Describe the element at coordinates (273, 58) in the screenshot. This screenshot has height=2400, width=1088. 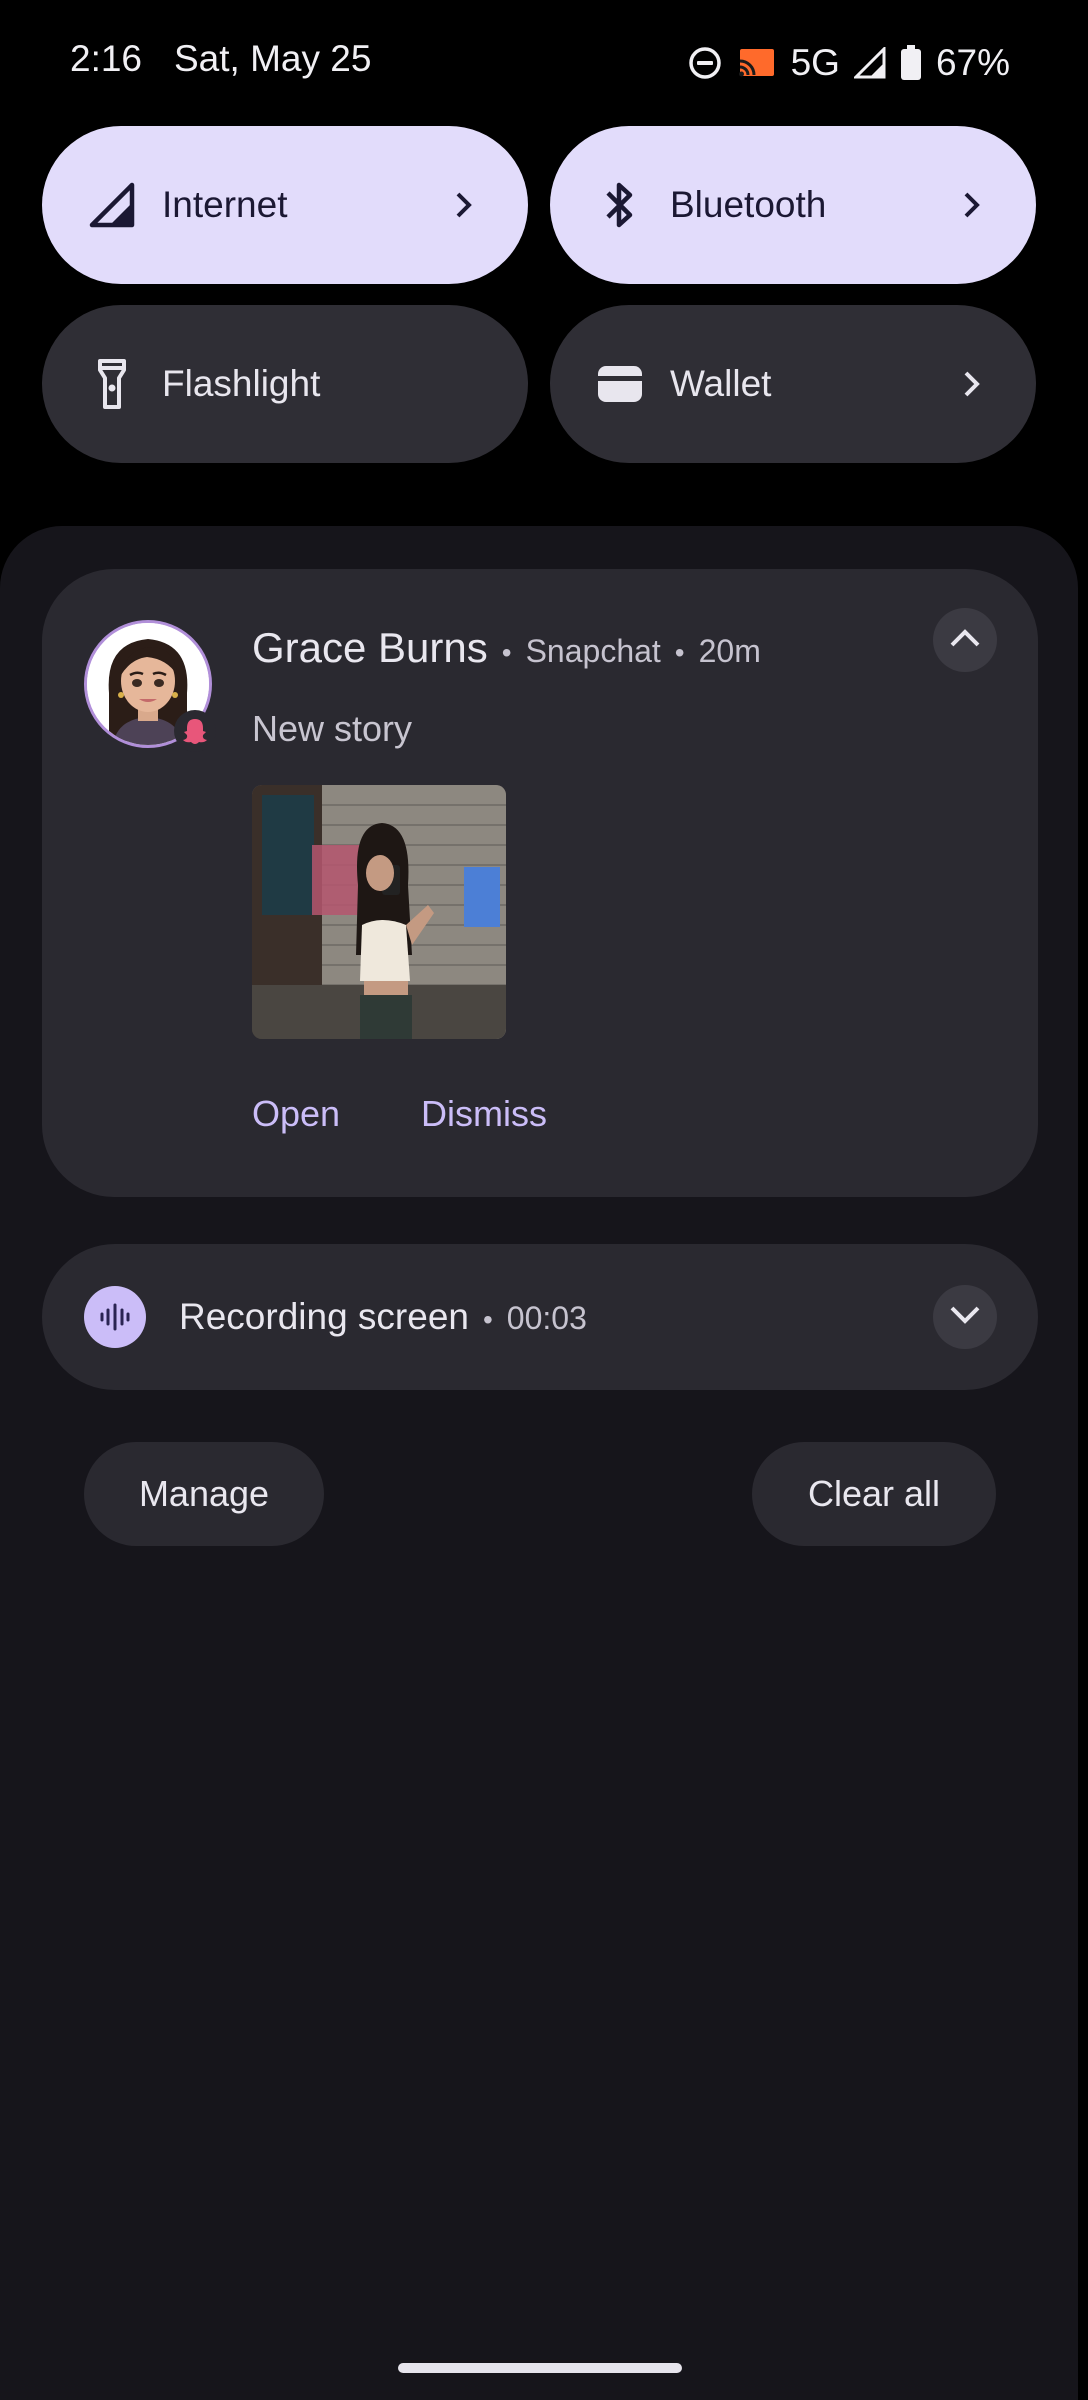
I see `status-date: Sat, May 25` at that location.